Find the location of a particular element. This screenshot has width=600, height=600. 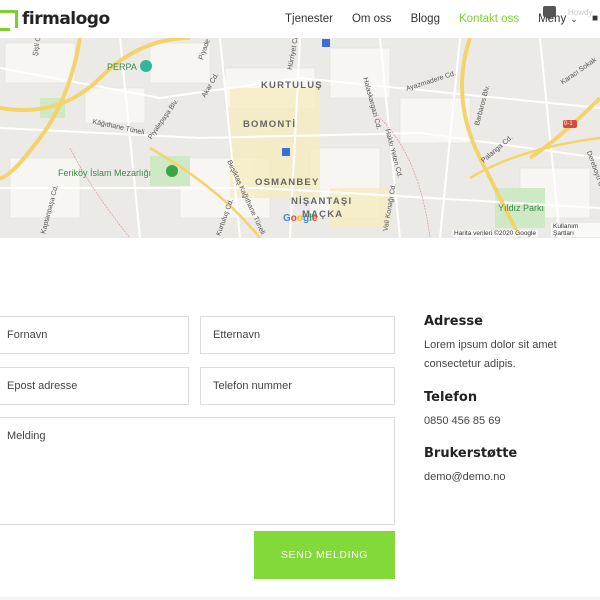

address-title: Adresse is located at coordinates (453, 321).